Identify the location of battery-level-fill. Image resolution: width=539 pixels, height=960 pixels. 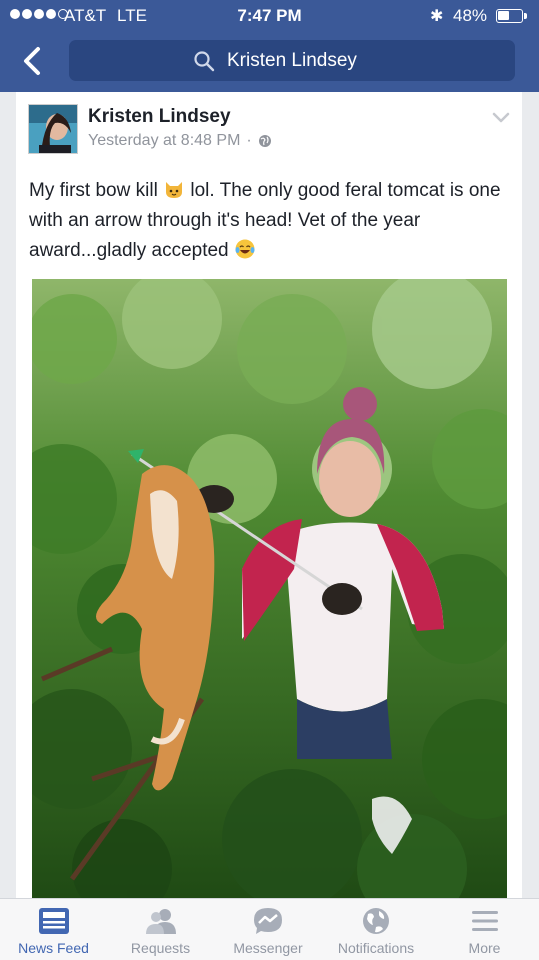
(503, 15).